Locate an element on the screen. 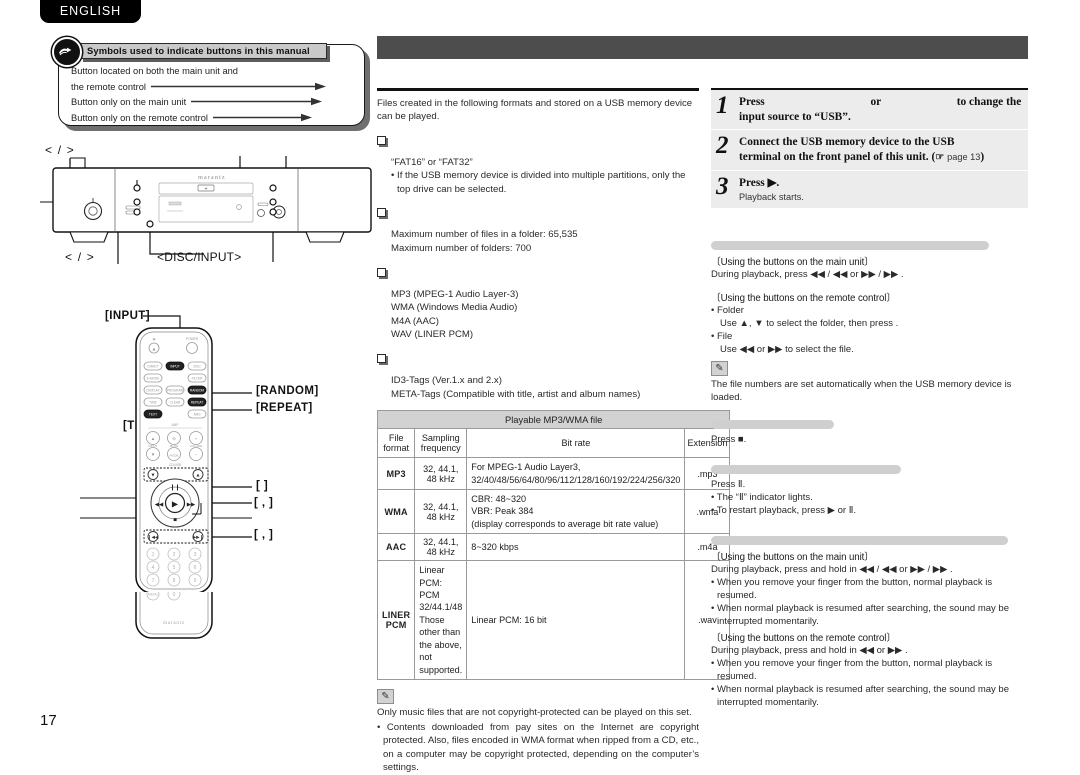 The image size is (1080, 775). section-pause-text: Press Ⅱ. is located at coordinates (728, 484).